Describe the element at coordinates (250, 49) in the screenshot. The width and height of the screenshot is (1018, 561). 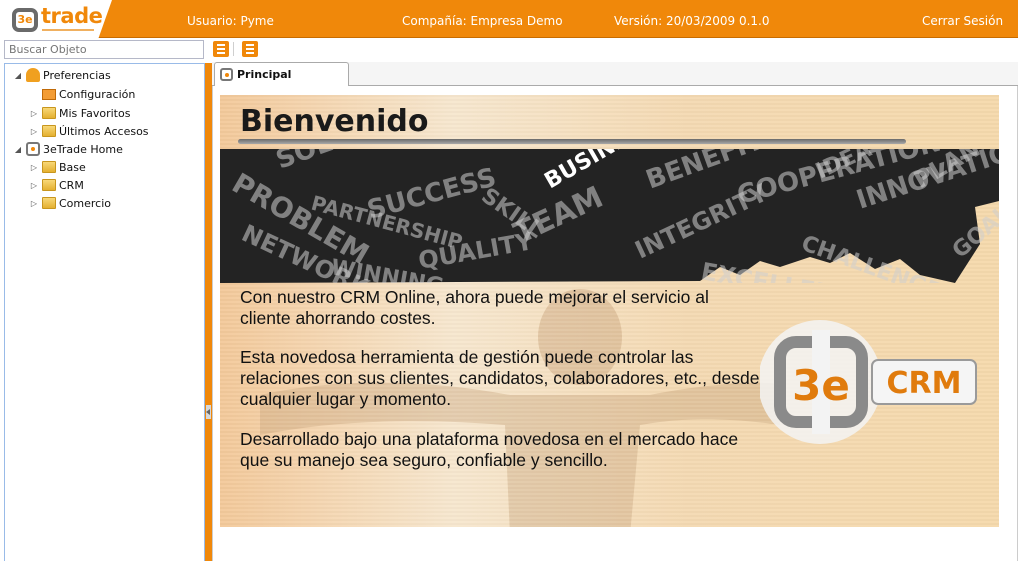
I see `collapse-tree-icon` at that location.